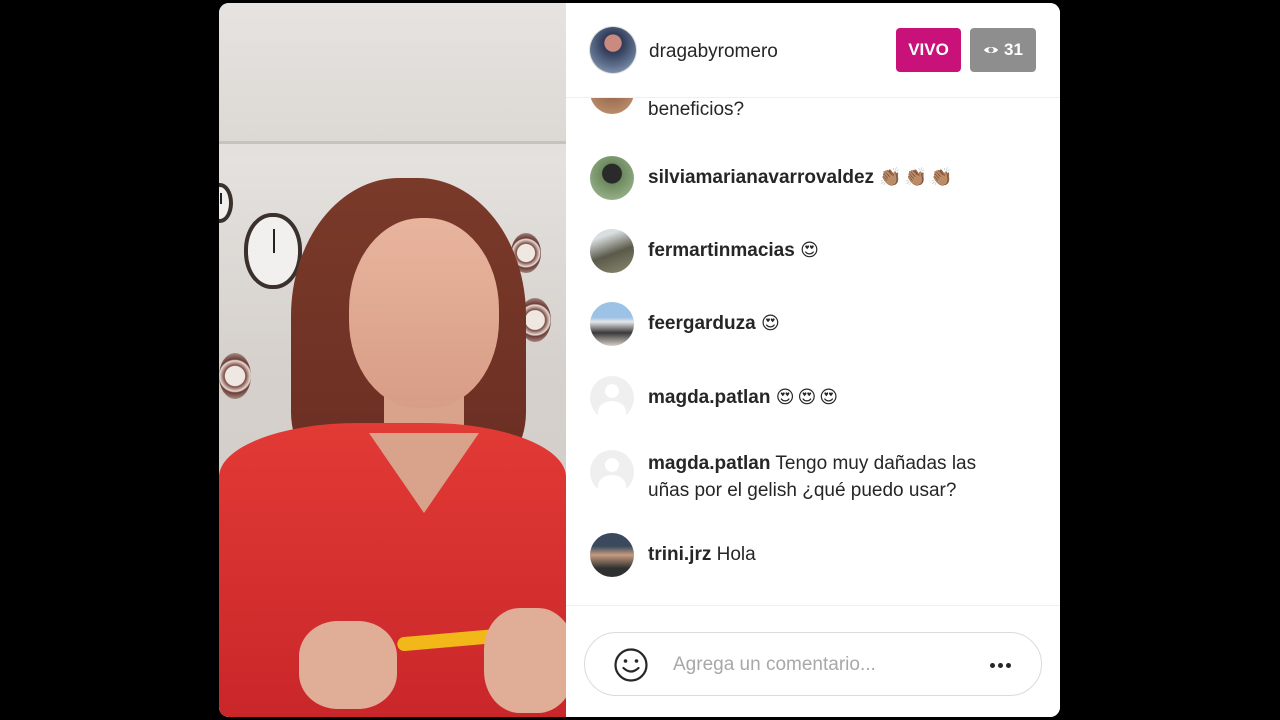  Describe the element at coordinates (702, 323) in the screenshot. I see `commenter-username: feergarduza` at that location.